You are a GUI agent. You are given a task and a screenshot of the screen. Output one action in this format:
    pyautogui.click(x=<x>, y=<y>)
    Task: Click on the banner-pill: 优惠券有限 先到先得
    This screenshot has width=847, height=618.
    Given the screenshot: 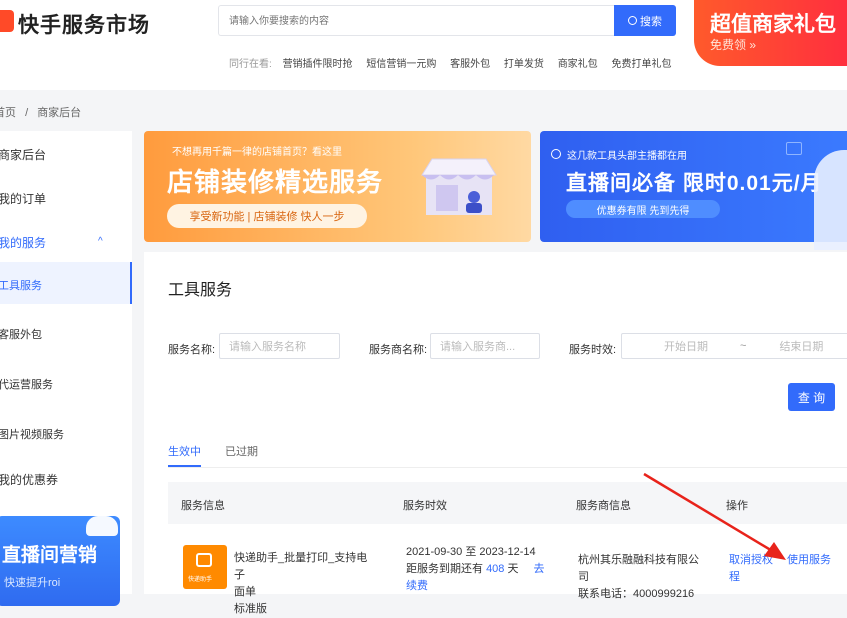 What is the action you would take?
    pyautogui.click(x=643, y=209)
    